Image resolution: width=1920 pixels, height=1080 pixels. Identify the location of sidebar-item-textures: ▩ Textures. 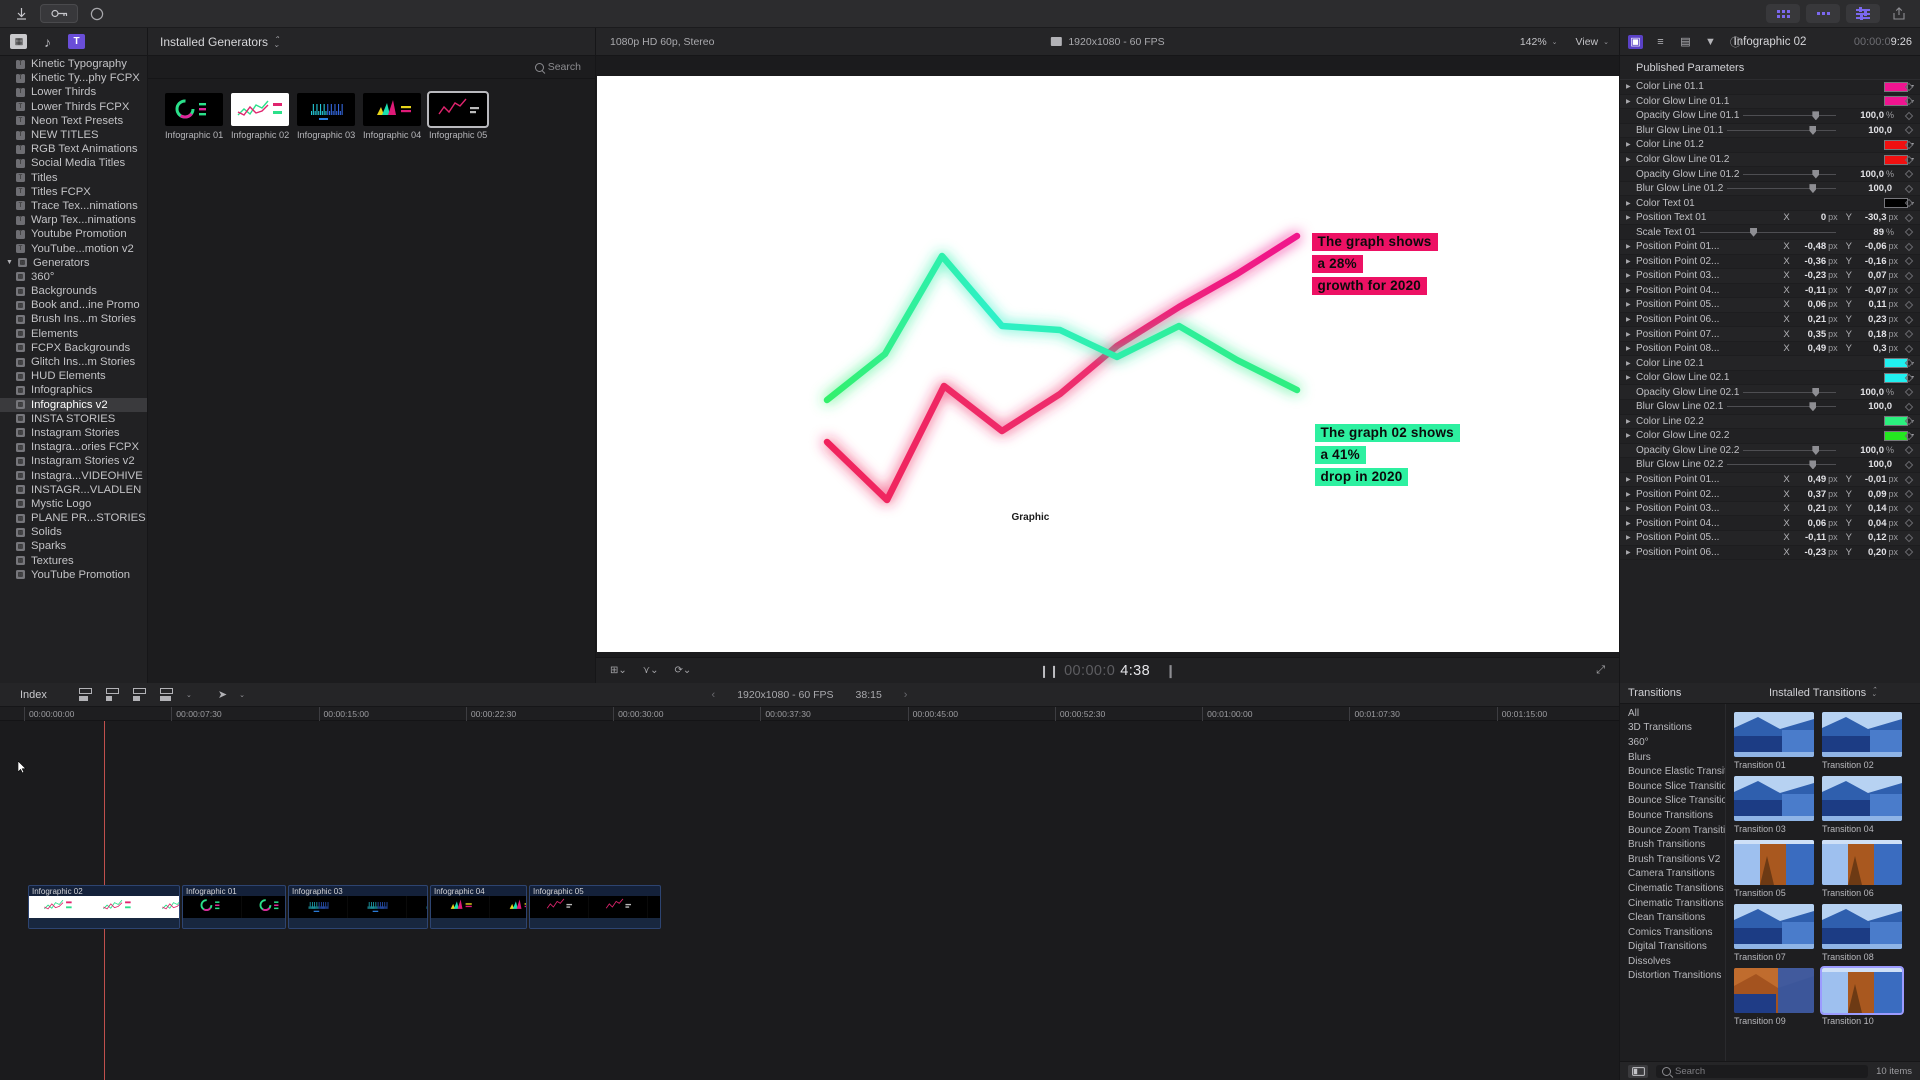
(73, 561).